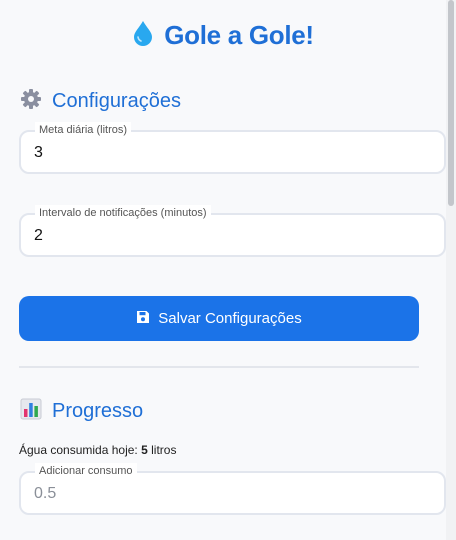 The height and width of the screenshot is (540, 456). I want to click on water-consumed-prefix: Água consumida hoje:, so click(80, 450).